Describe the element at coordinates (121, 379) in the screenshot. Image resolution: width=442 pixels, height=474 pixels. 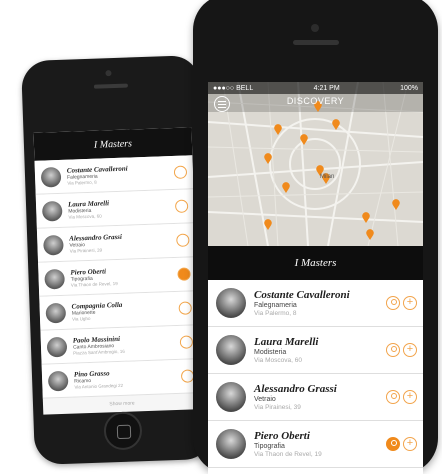
I see `list-item: Pino Grasso Ricamo Via Antonio Grandegi 22` at that location.